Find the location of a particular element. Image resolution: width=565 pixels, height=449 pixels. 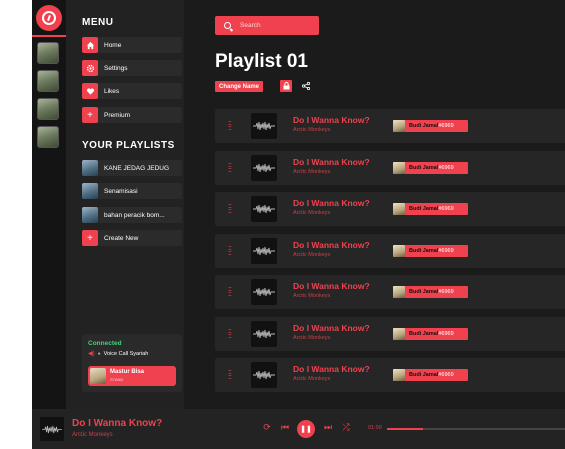

lock-icon is located at coordinates (286, 86).